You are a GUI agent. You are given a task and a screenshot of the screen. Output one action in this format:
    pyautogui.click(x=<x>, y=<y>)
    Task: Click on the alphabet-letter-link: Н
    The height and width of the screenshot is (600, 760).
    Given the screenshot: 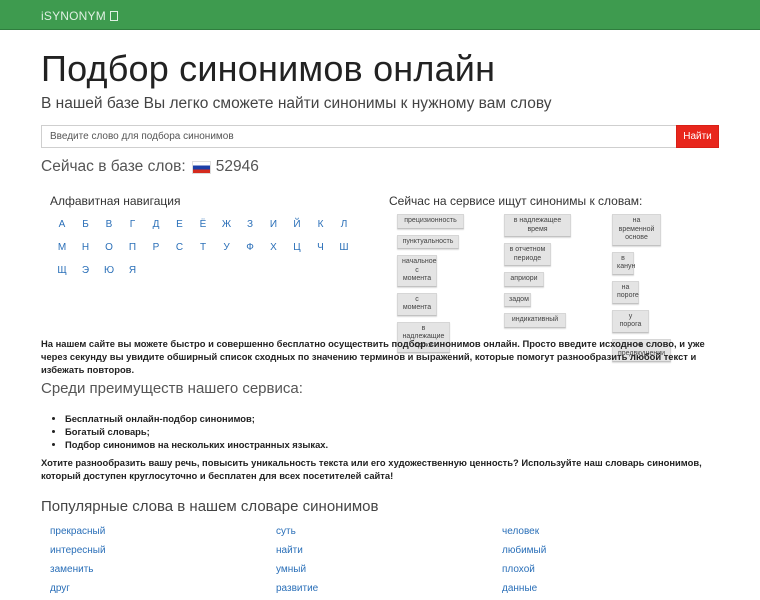 What is the action you would take?
    pyautogui.click(x=86, y=247)
    